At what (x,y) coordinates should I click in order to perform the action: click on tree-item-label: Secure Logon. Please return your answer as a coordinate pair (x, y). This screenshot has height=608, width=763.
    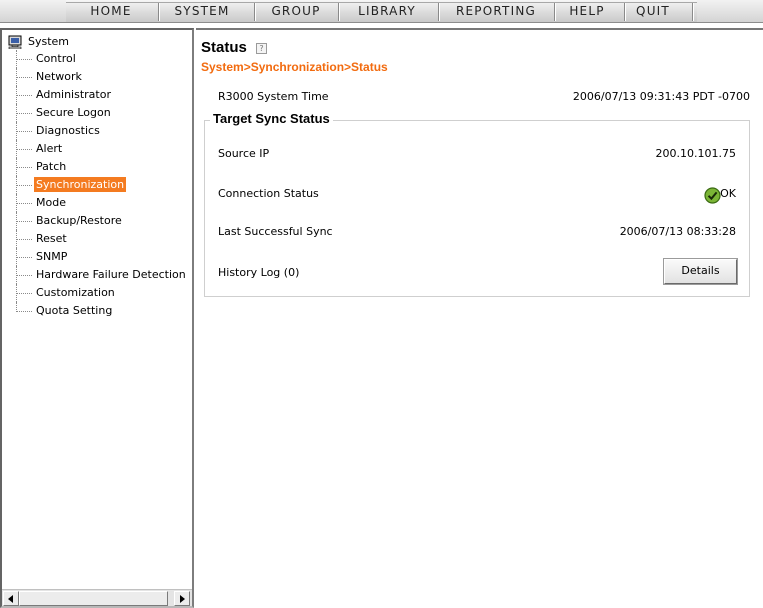
    Looking at the image, I should click on (73, 112).